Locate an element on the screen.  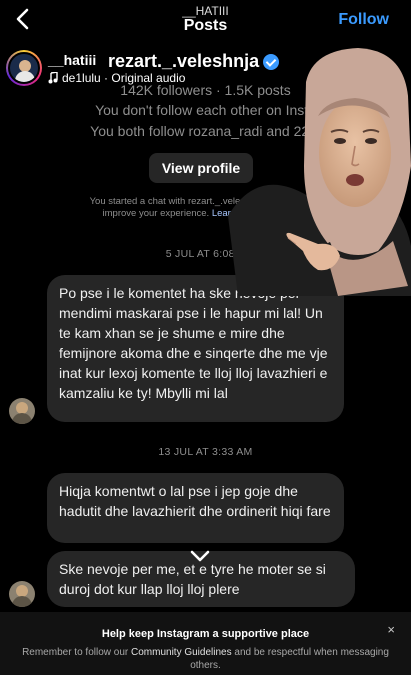
community-guidelines-link: Community Guidelines is located at coordinates (181, 652).